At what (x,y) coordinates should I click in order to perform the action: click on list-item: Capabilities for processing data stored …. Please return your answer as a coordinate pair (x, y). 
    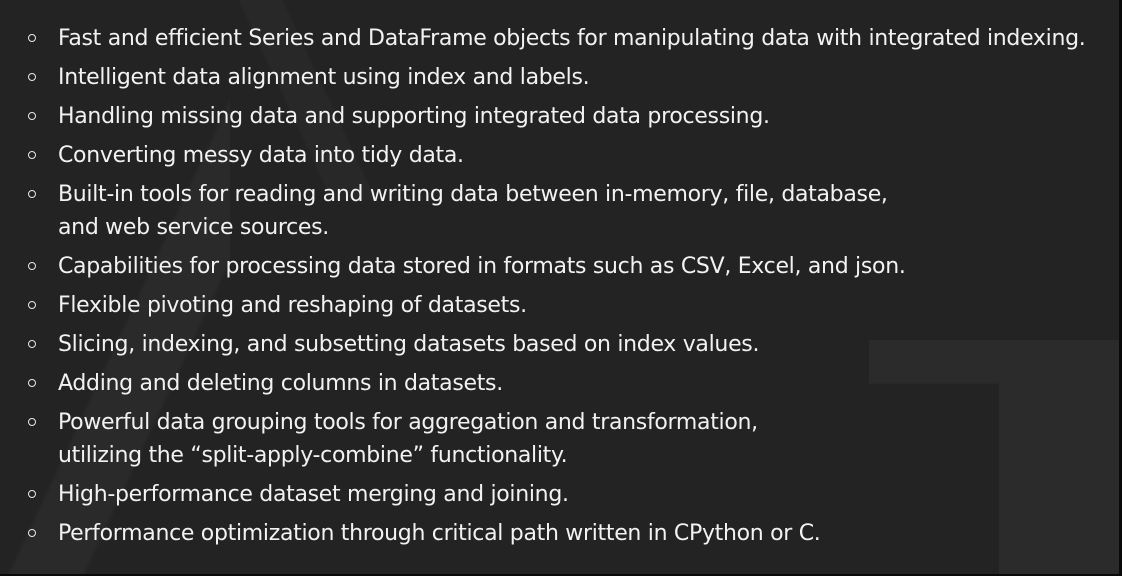
    Looking at the image, I should click on (567, 266).